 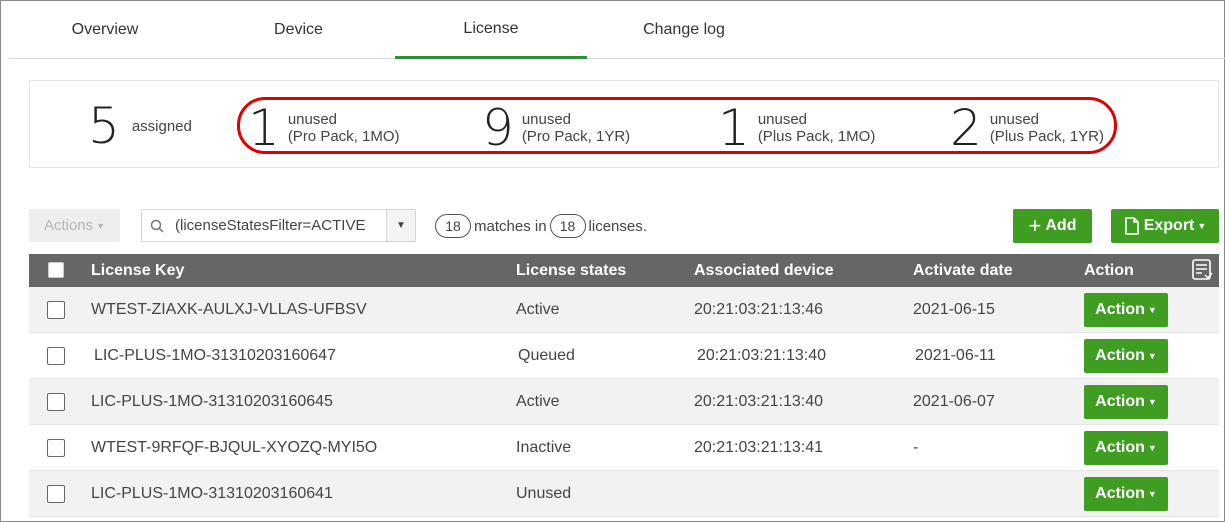 I want to click on export-button: Export ▼, so click(x=1165, y=226).